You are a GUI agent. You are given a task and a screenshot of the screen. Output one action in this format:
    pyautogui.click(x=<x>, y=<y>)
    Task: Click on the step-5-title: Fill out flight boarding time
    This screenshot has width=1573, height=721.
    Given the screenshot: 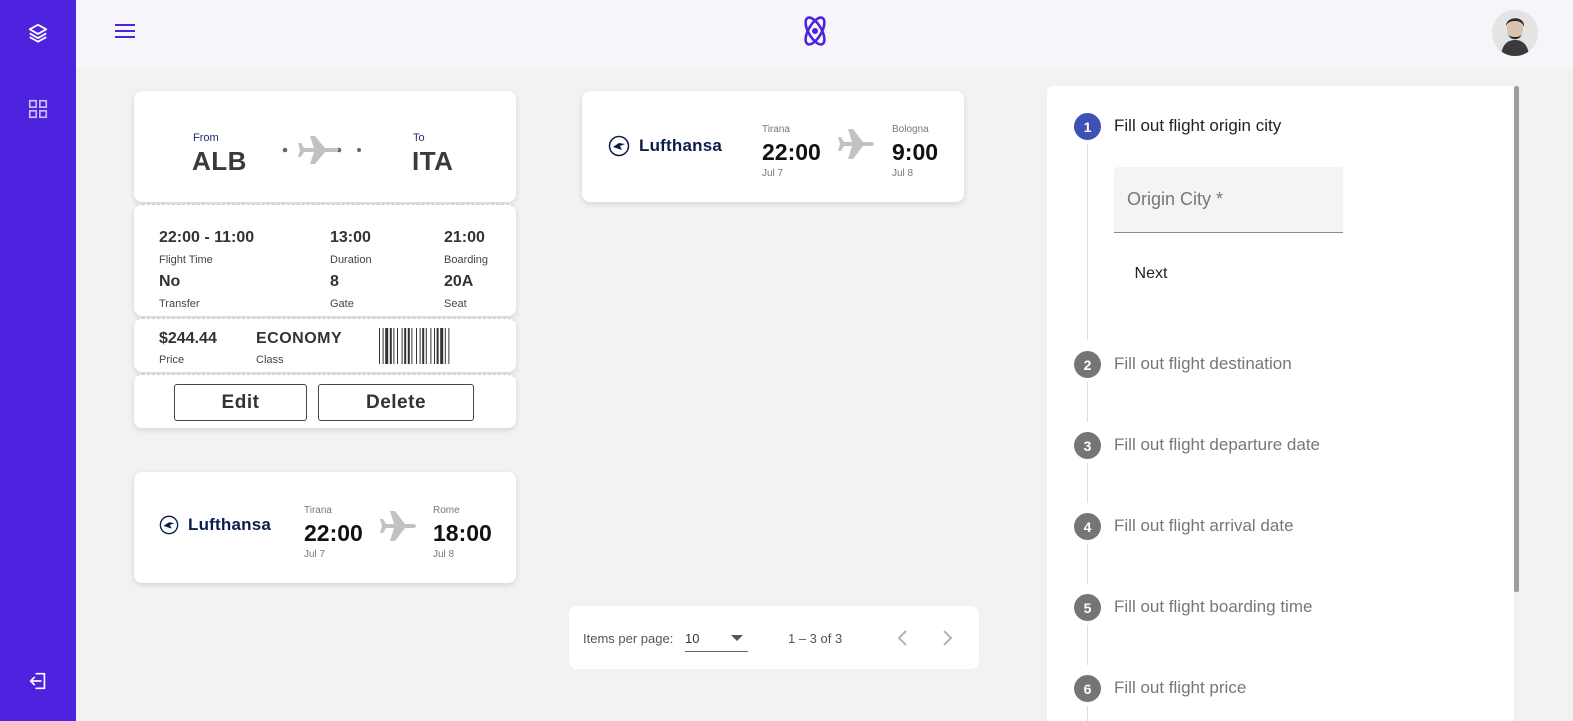 What is the action you would take?
    pyautogui.click(x=1213, y=607)
    